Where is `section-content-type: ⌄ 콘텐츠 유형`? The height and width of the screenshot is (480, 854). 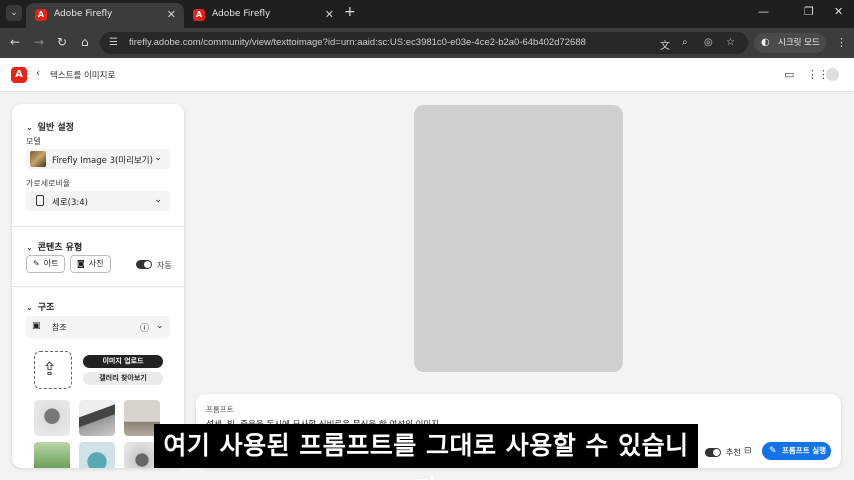
section-content-type: ⌄ 콘텐츠 유형 is located at coordinates (54, 246).